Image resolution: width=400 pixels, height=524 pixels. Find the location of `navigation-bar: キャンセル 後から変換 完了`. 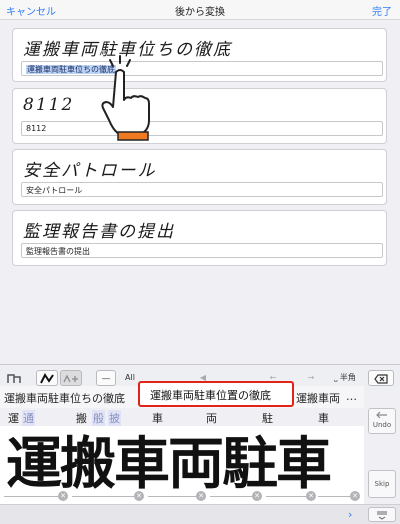

navigation-bar: キャンセル 後から変換 完了 is located at coordinates (200, 10).